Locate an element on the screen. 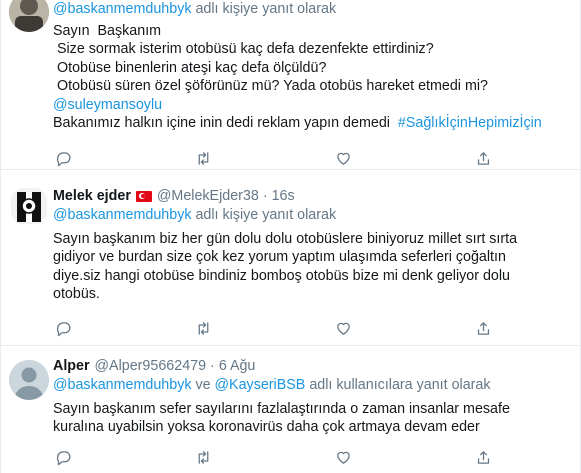  hashtag-link: #SağlıkİçinHepimizİçin is located at coordinates (470, 123).